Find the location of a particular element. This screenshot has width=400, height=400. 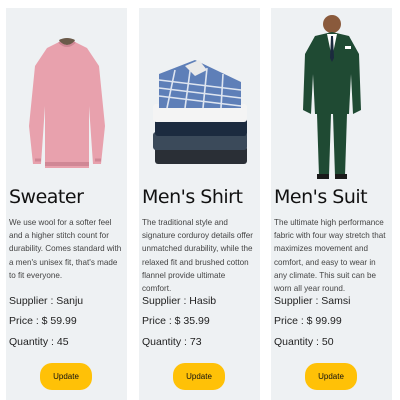

product-supplier: Supplier : Hasib is located at coordinates (179, 301).